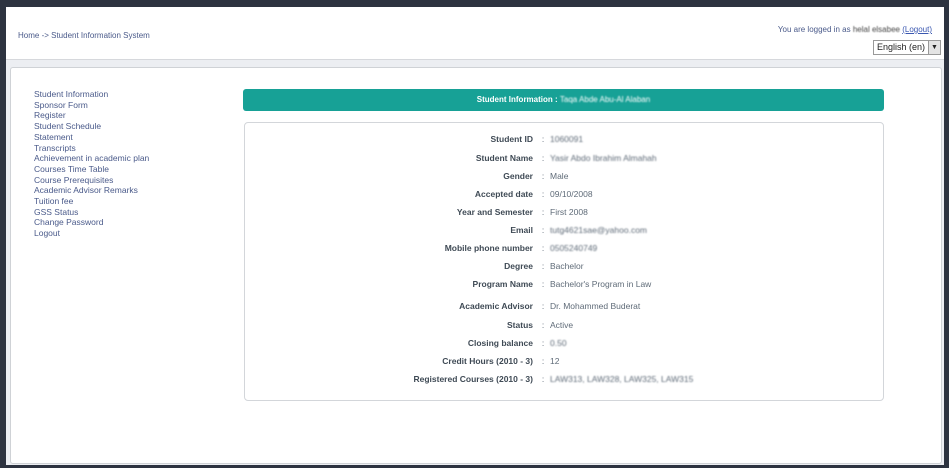 Image resolution: width=949 pixels, height=468 pixels. What do you see at coordinates (900, 47) in the screenshot?
I see `language-value: English (en)` at bounding box center [900, 47].